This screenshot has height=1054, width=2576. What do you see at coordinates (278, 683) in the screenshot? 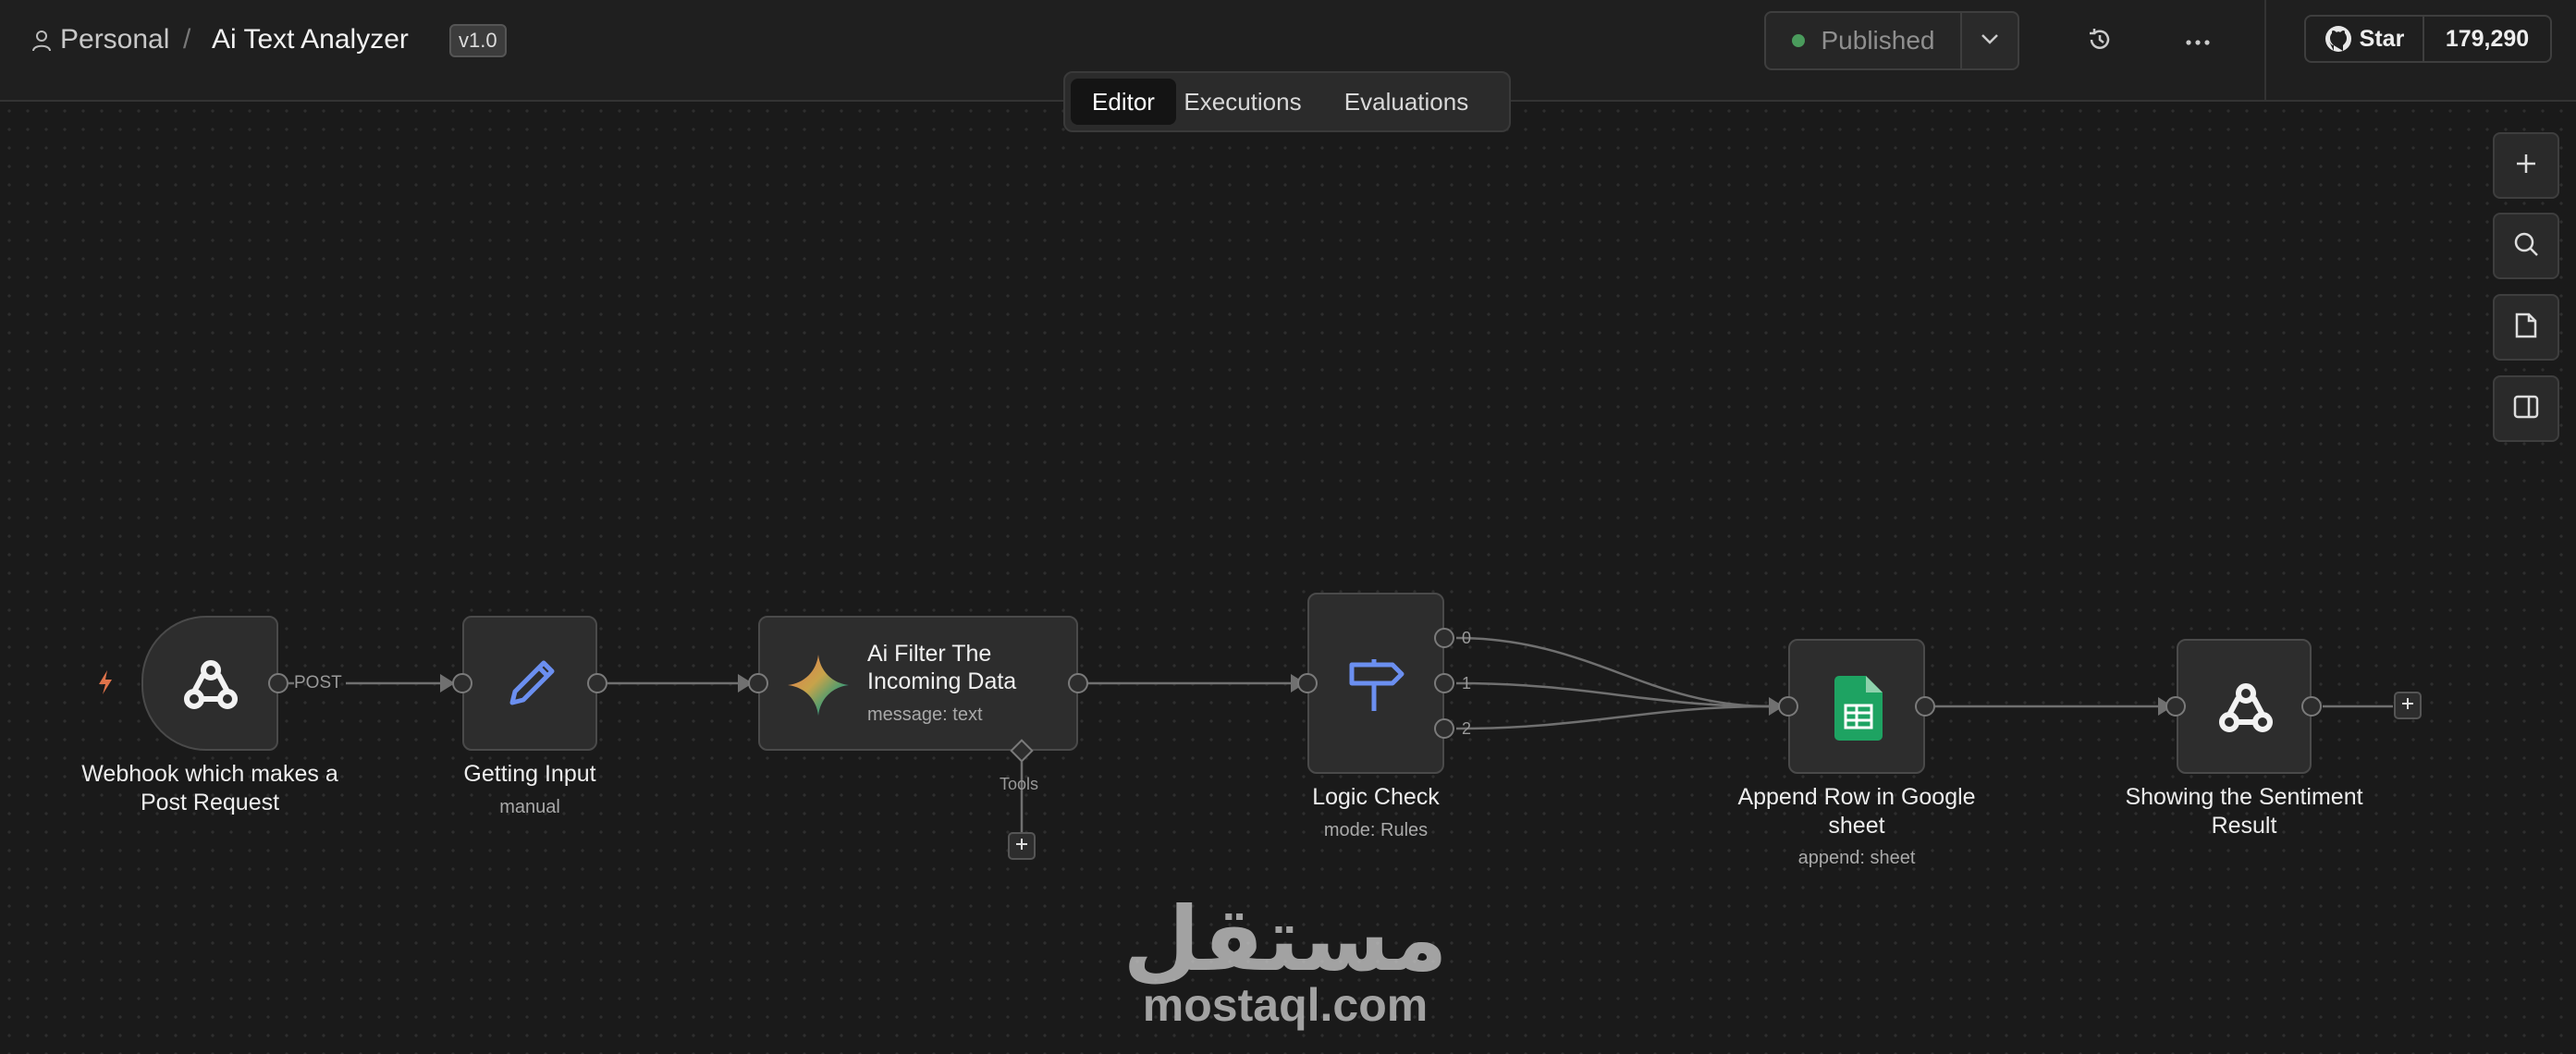
I see `webhook-output-handle` at bounding box center [278, 683].